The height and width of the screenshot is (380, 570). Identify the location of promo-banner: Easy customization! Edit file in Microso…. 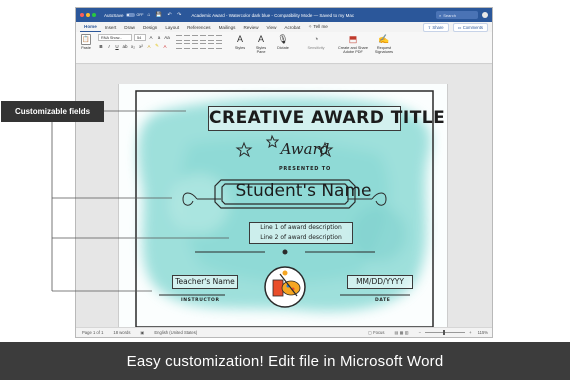
(285, 361).